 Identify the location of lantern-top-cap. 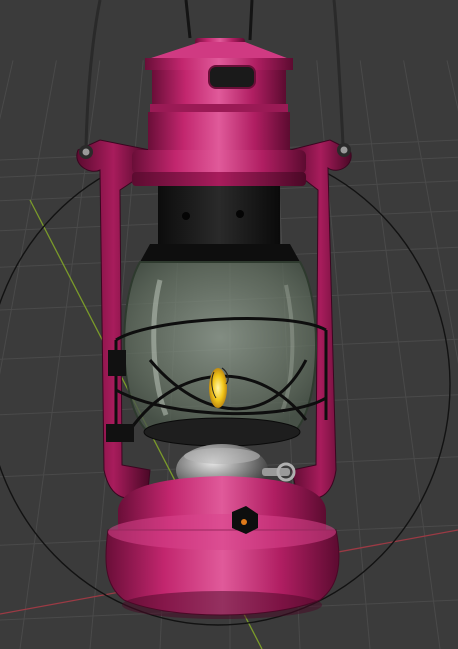
(219, 112).